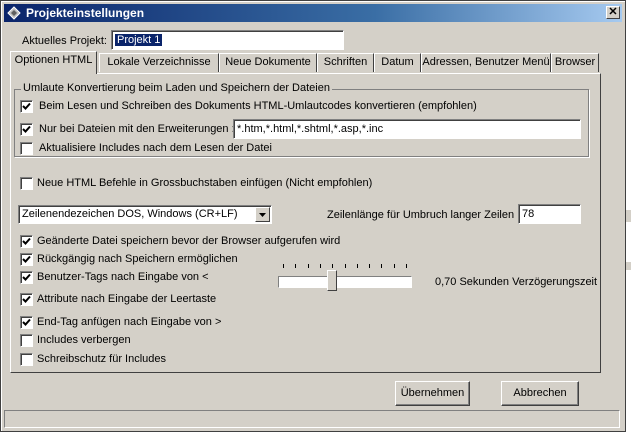 This screenshot has height=436, width=631. What do you see at coordinates (137, 259) in the screenshot?
I see `undo-after-save-label: Rückgängig nach Speichern ermöglichen` at bounding box center [137, 259].